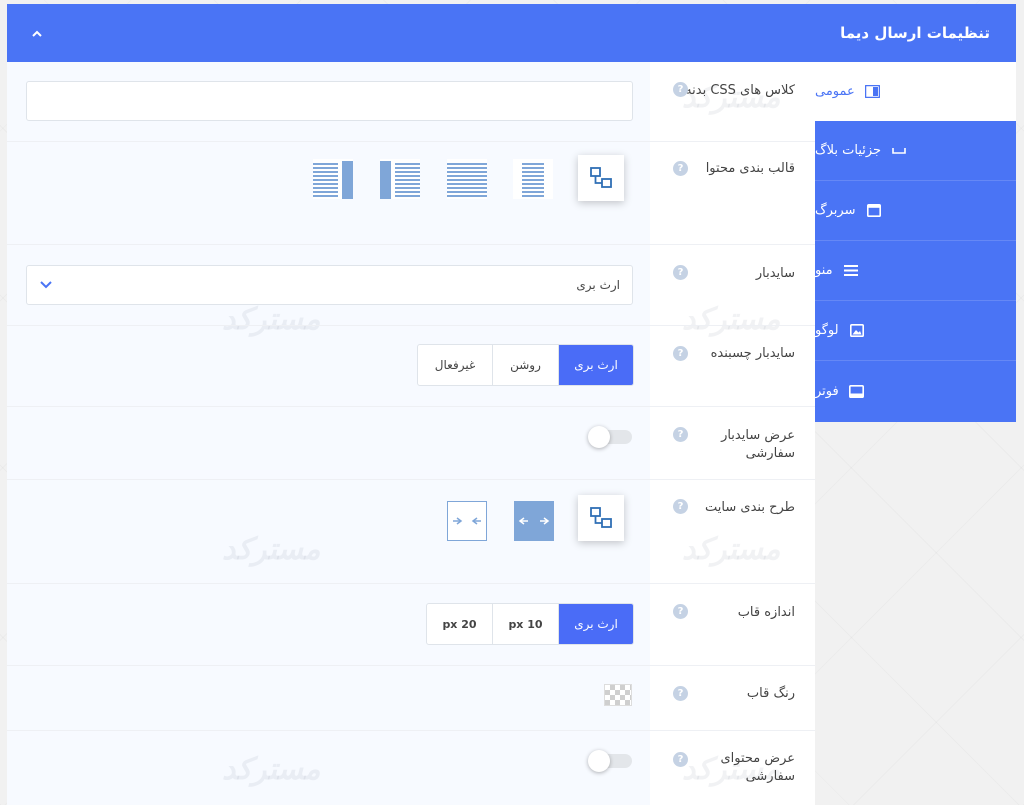 The height and width of the screenshot is (805, 1024). I want to click on right-sidebar-layout-icon, so click(333, 180).